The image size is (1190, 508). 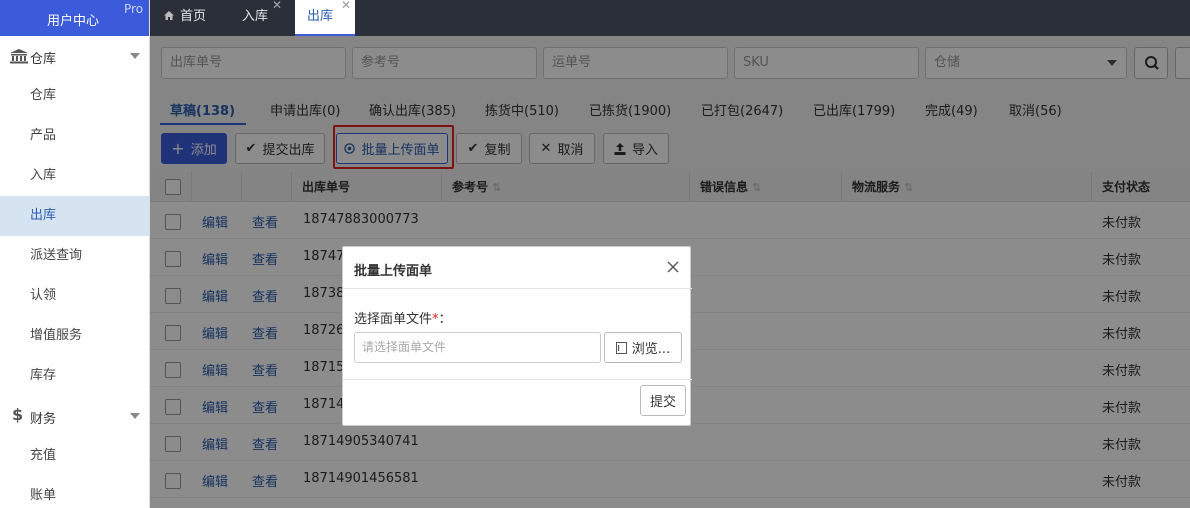 I want to click on sidebar-item-claim: 认领, so click(x=74, y=296).